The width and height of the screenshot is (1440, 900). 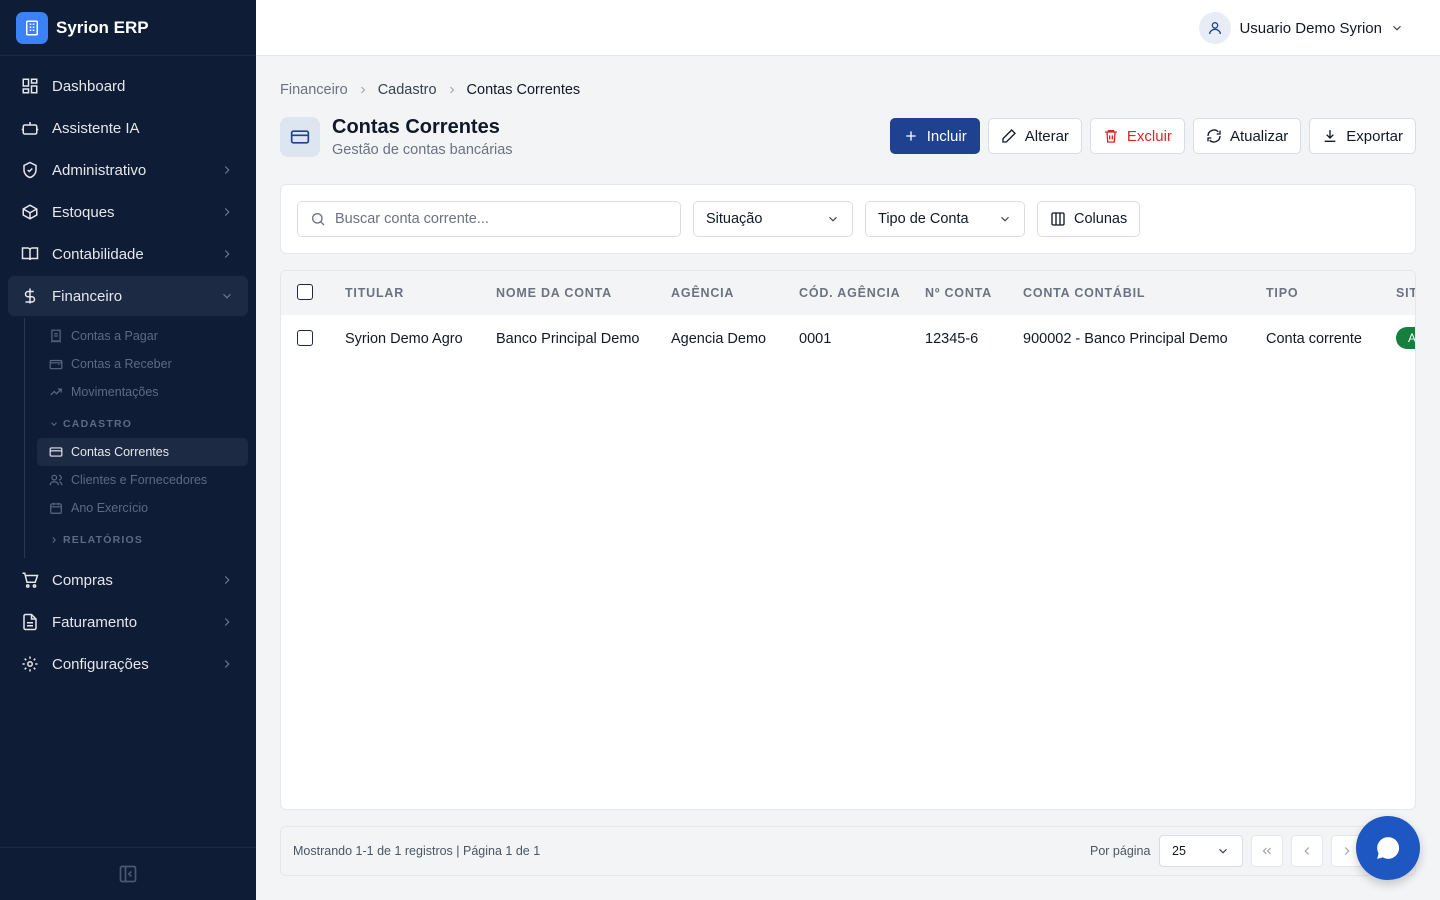 I want to click on sub-label: Clientes e Fornecedores, so click(x=139, y=480).